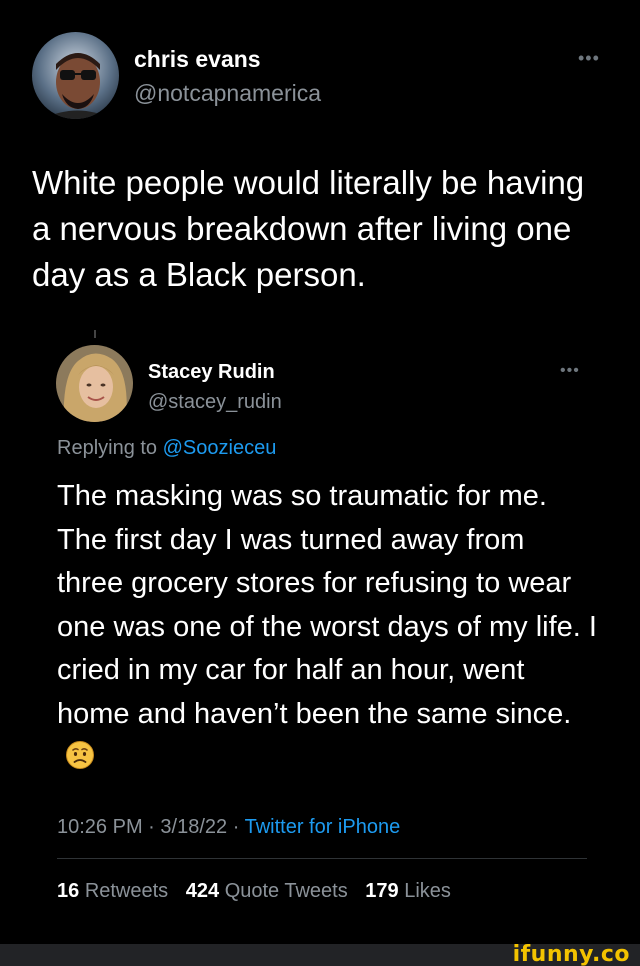 The width and height of the screenshot is (640, 966). I want to click on replying-to: Replying to @Soozieceu, so click(166, 448).